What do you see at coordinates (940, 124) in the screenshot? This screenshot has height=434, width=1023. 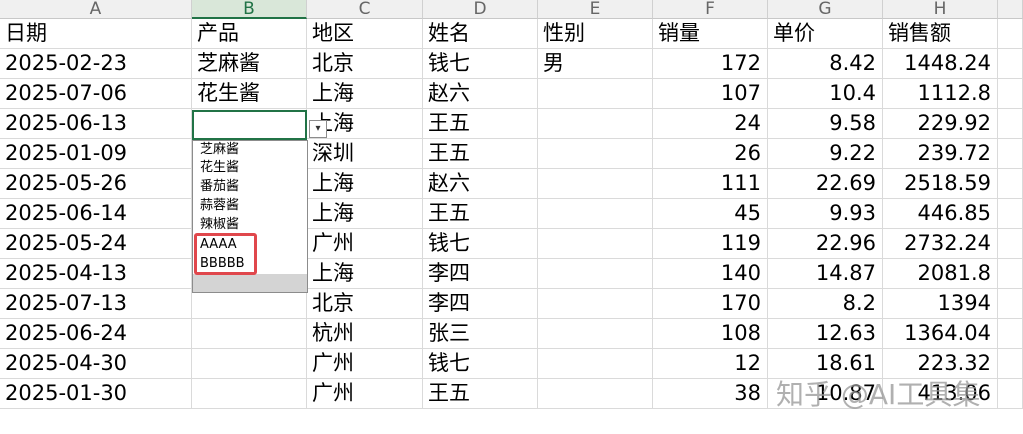 I see `data-cell: 229.92` at bounding box center [940, 124].